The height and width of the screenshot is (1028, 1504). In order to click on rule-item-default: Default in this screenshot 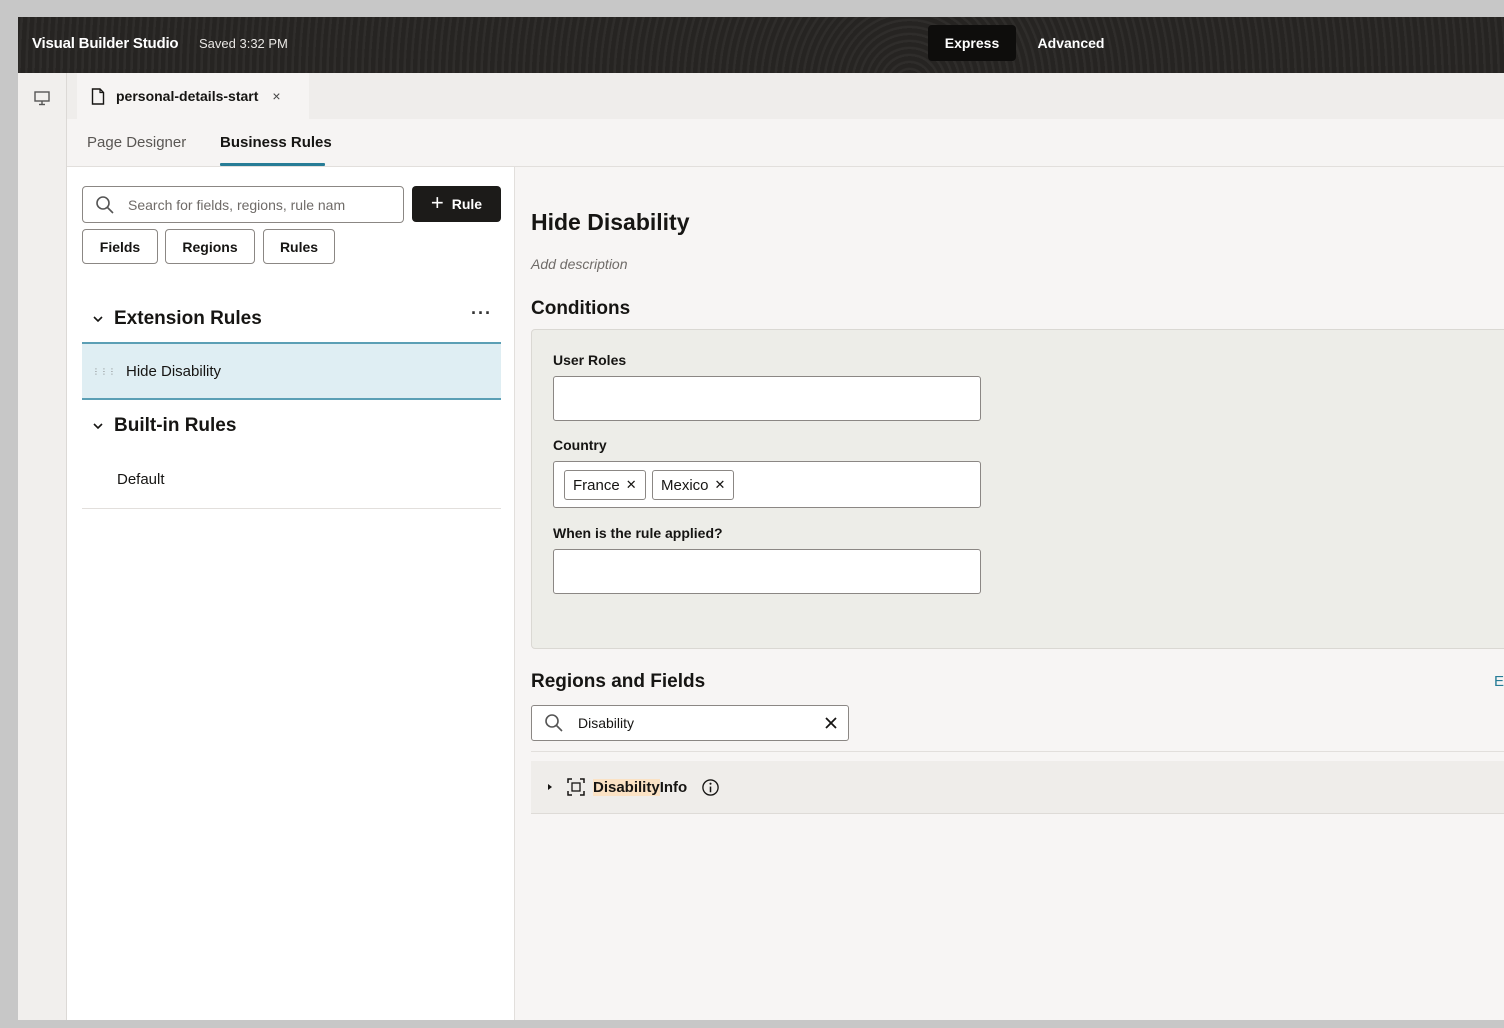, I will do `click(291, 479)`.